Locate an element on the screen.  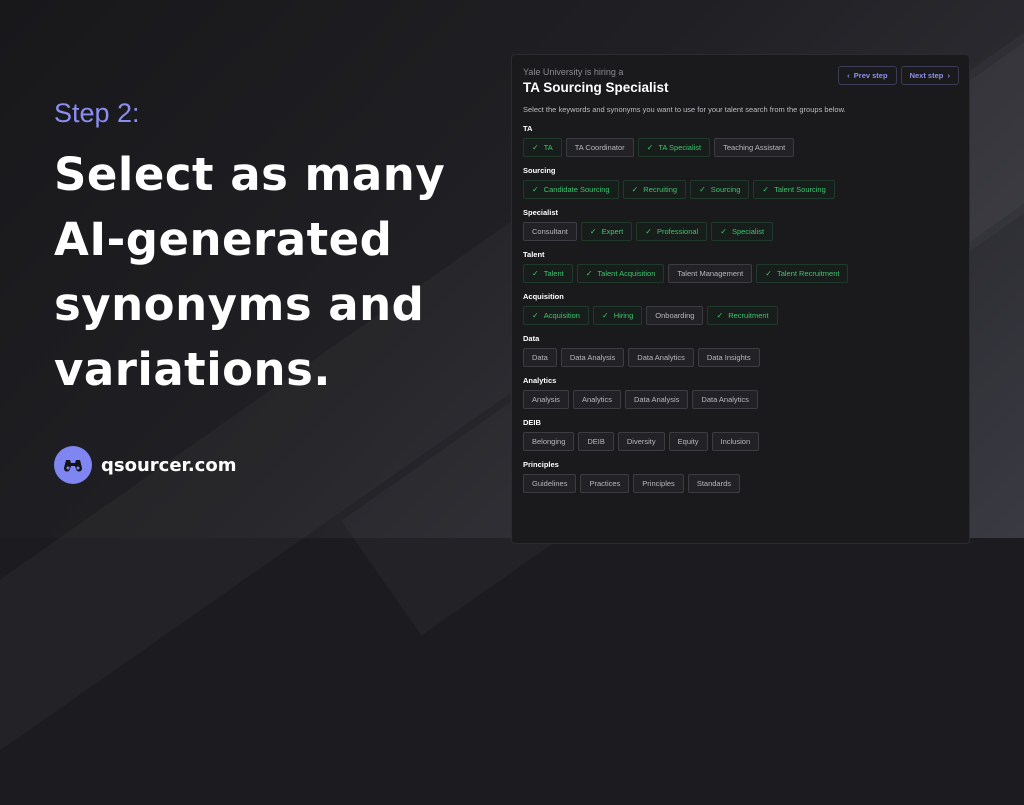
chip-label: Talent Acquisition is located at coordinates (626, 273).